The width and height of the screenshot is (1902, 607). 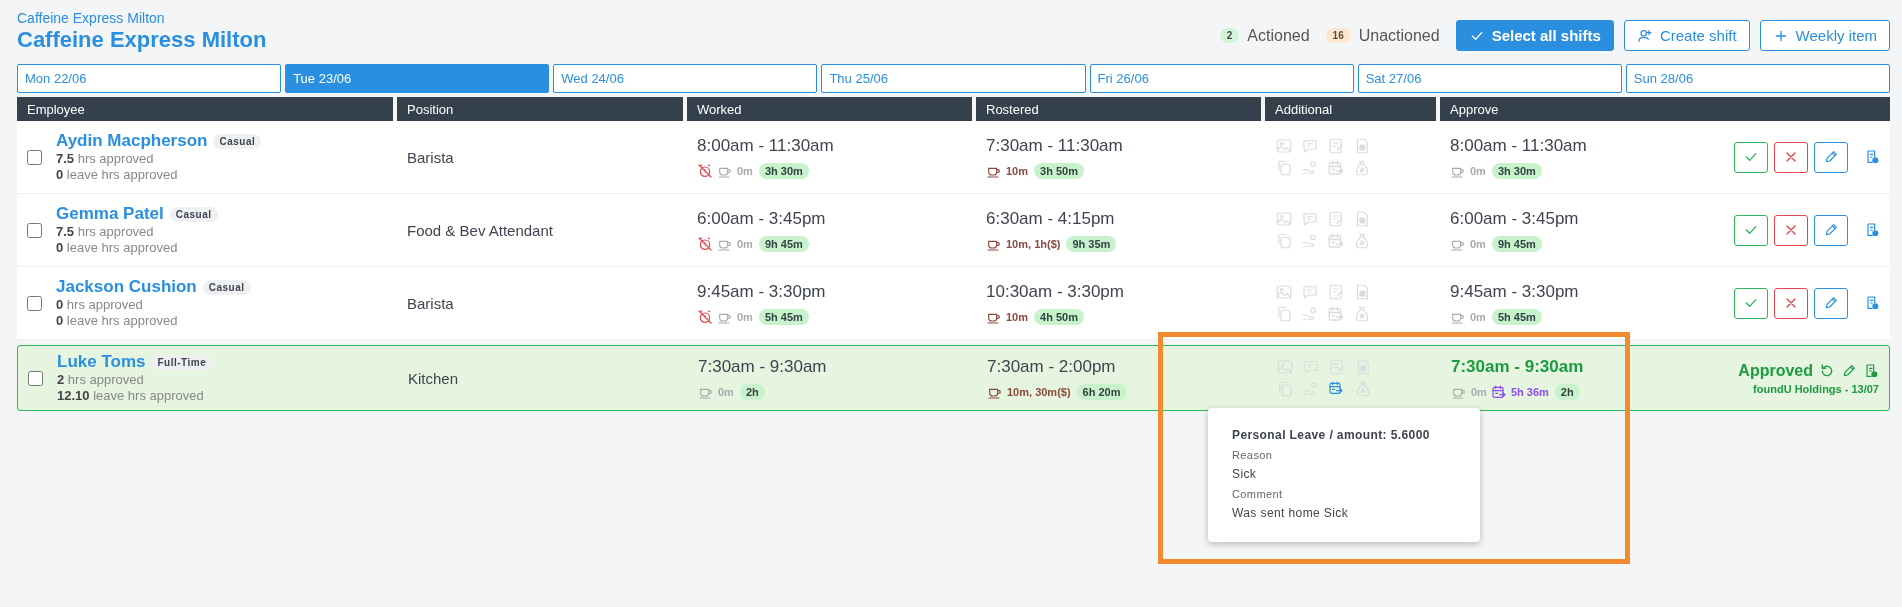 I want to click on day-tab: Fri 26/06, so click(x=1221, y=78).